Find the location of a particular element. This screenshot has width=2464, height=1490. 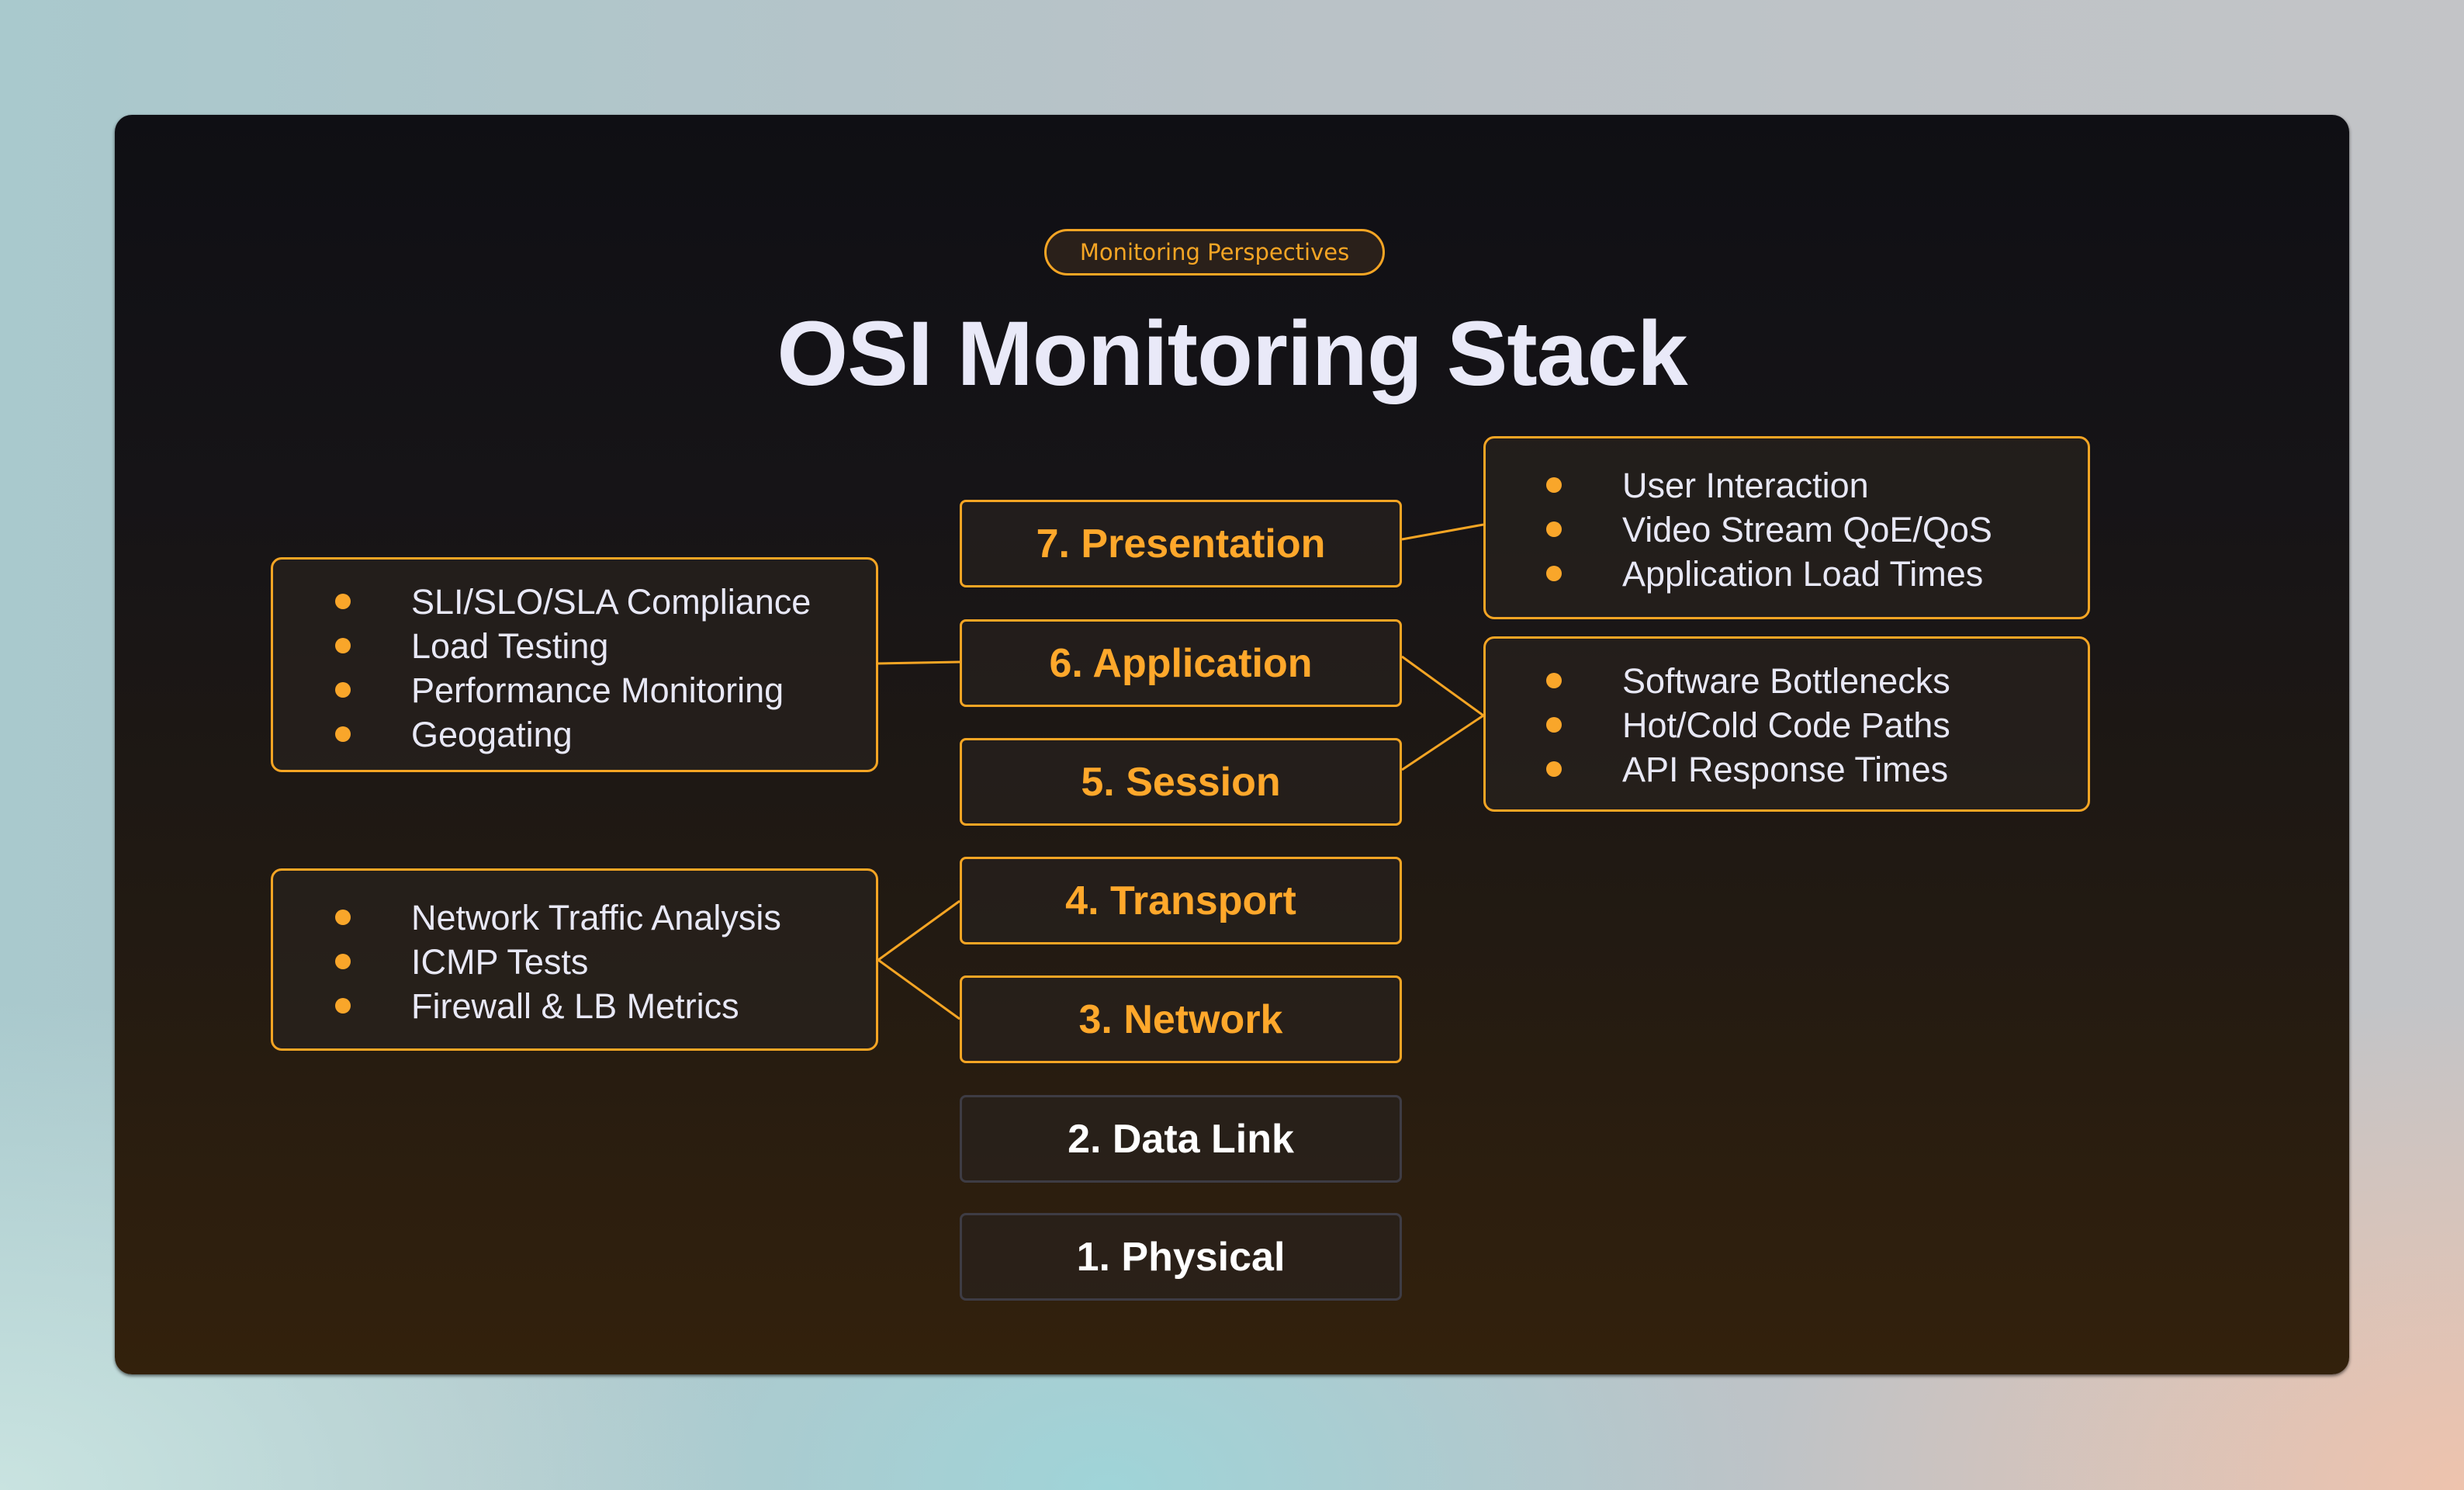

list-item: Software Bottlenecks is located at coordinates (1787, 681).